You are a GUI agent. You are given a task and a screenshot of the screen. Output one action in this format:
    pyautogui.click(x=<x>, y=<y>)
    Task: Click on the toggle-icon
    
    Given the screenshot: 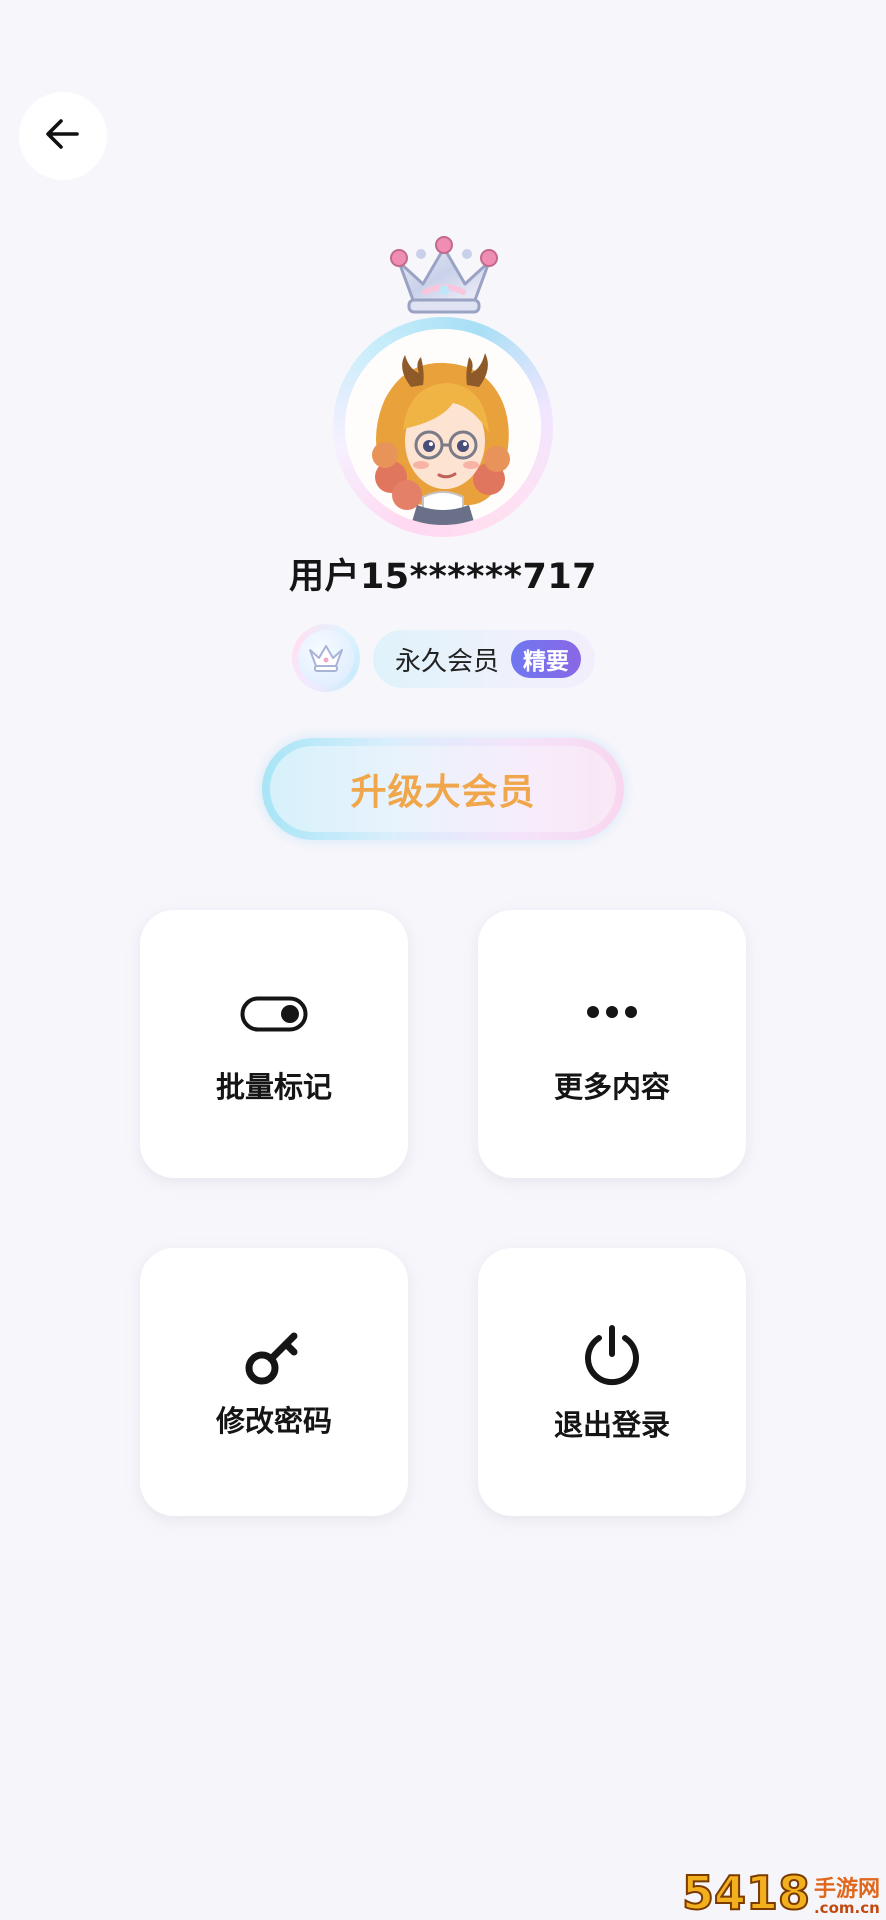 What is the action you would take?
    pyautogui.click(x=274, y=1014)
    